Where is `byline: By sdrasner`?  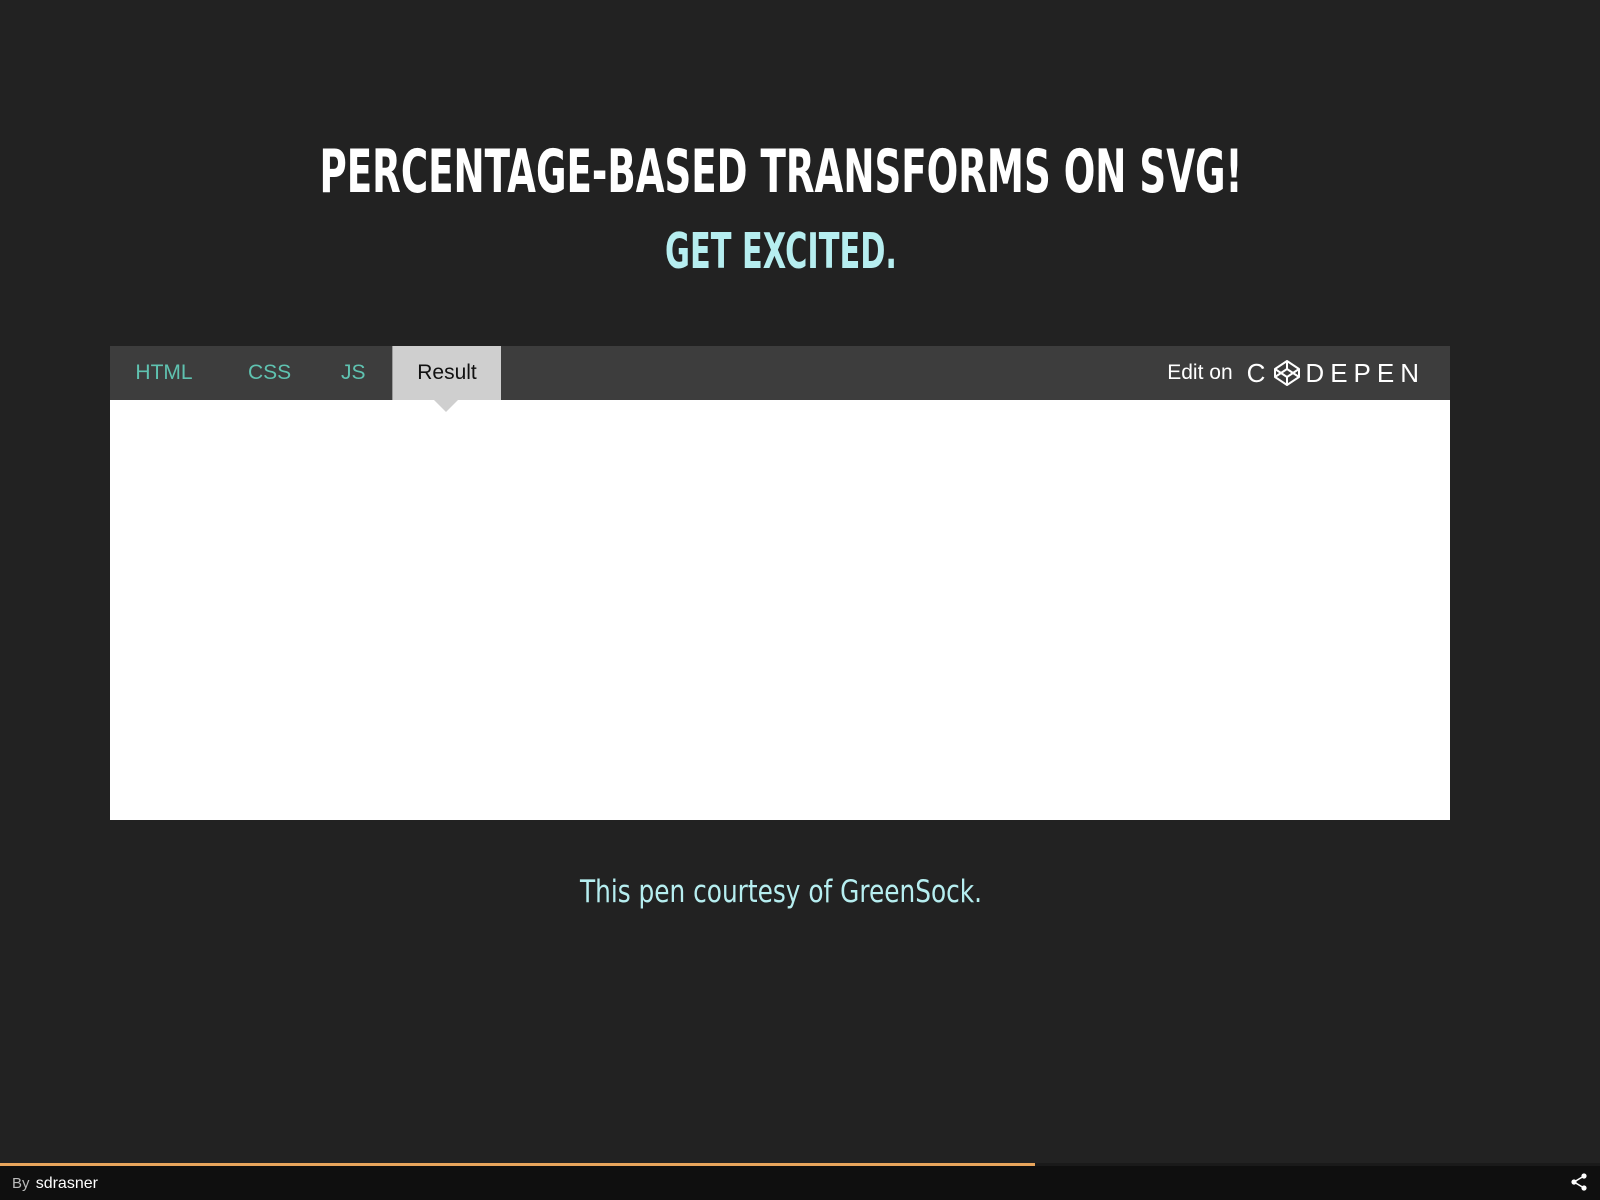
byline: By sdrasner is located at coordinates (55, 1184).